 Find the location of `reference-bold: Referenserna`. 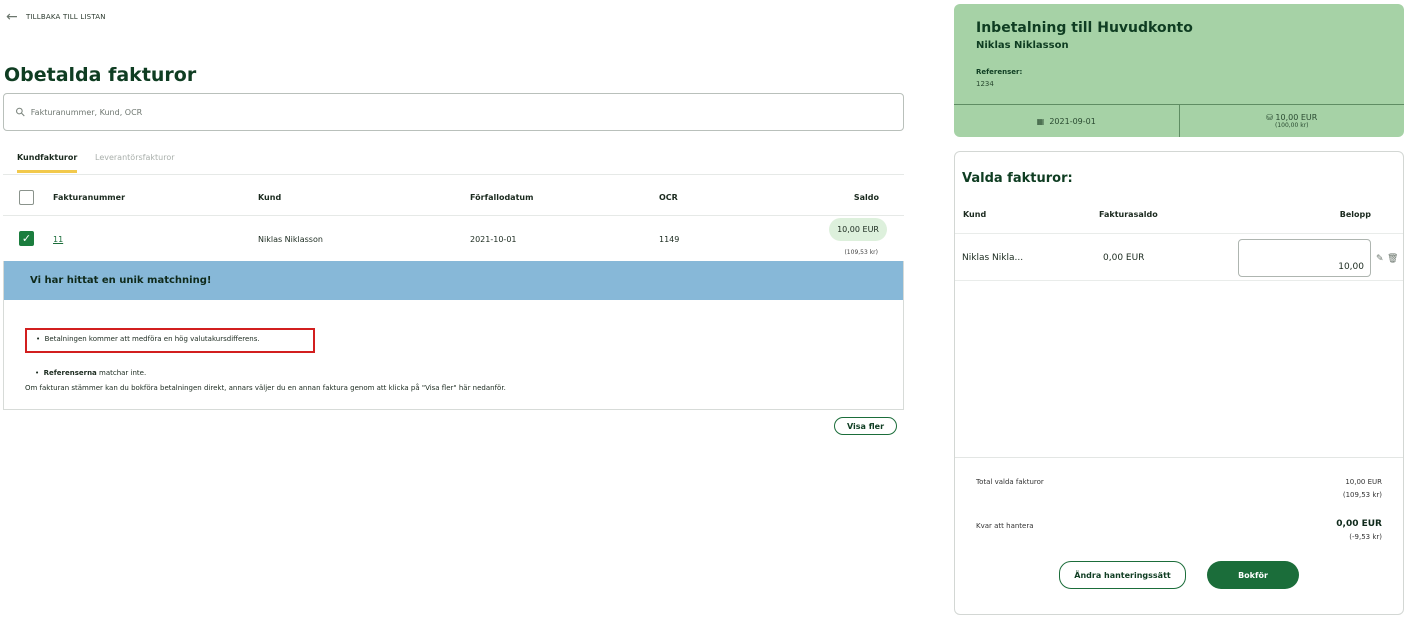

reference-bold: Referenserna is located at coordinates (70, 373).